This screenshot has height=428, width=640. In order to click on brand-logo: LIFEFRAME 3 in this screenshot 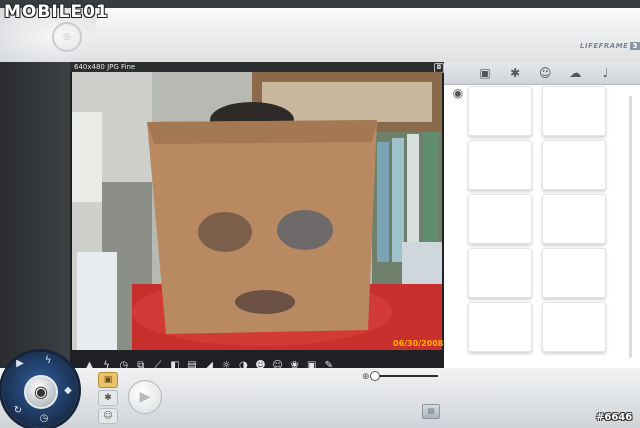, I will do `click(610, 46)`.